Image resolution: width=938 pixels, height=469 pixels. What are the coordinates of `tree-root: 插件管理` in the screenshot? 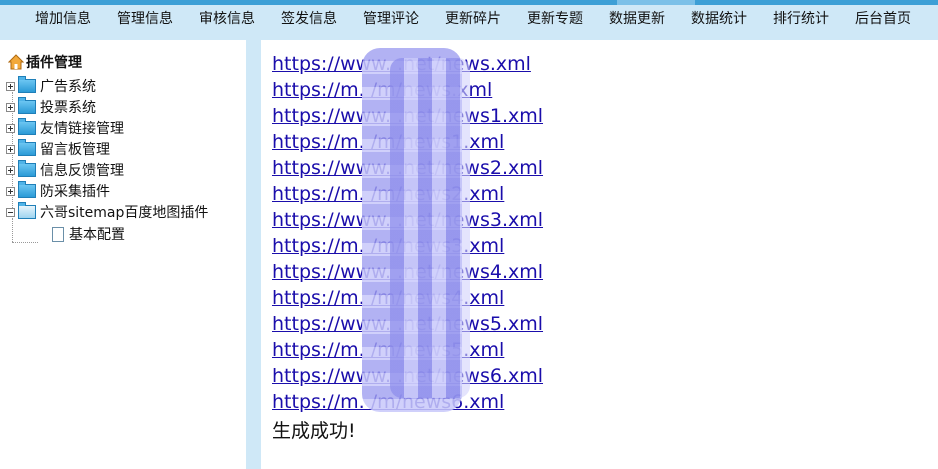 It's located at (45, 62).